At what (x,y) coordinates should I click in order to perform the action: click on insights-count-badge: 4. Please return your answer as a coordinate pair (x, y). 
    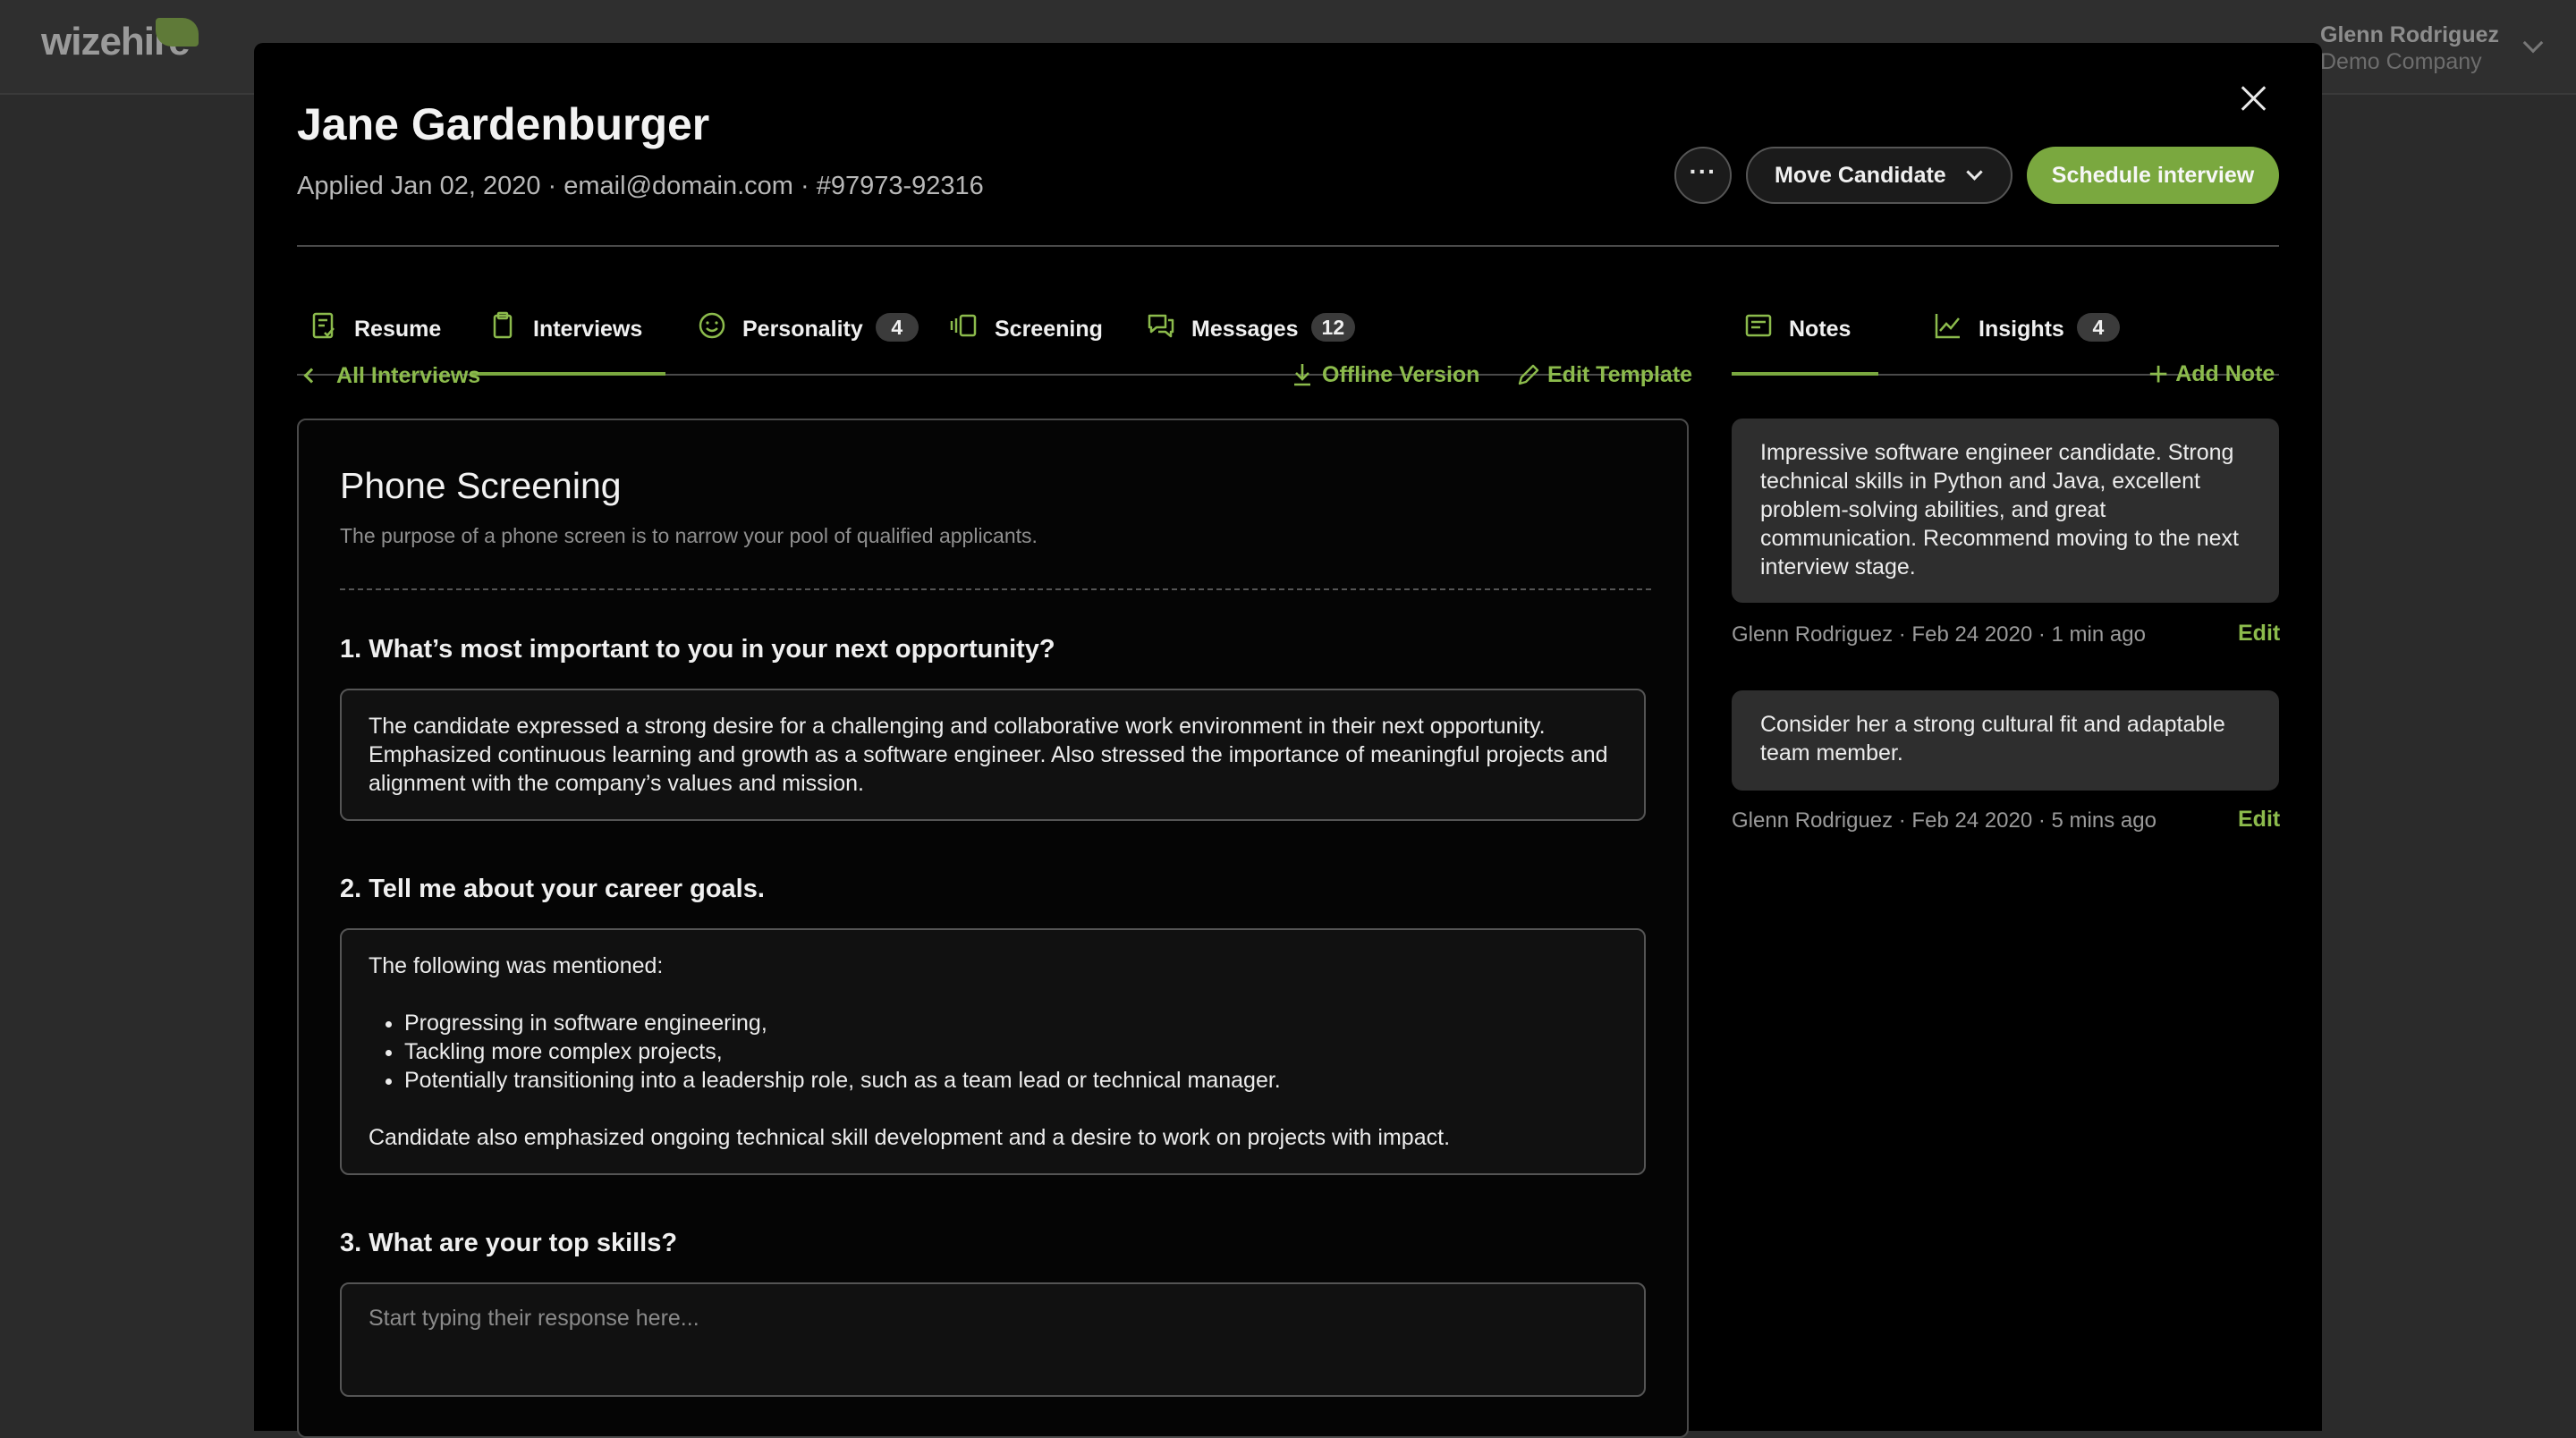
    Looking at the image, I should click on (2098, 327).